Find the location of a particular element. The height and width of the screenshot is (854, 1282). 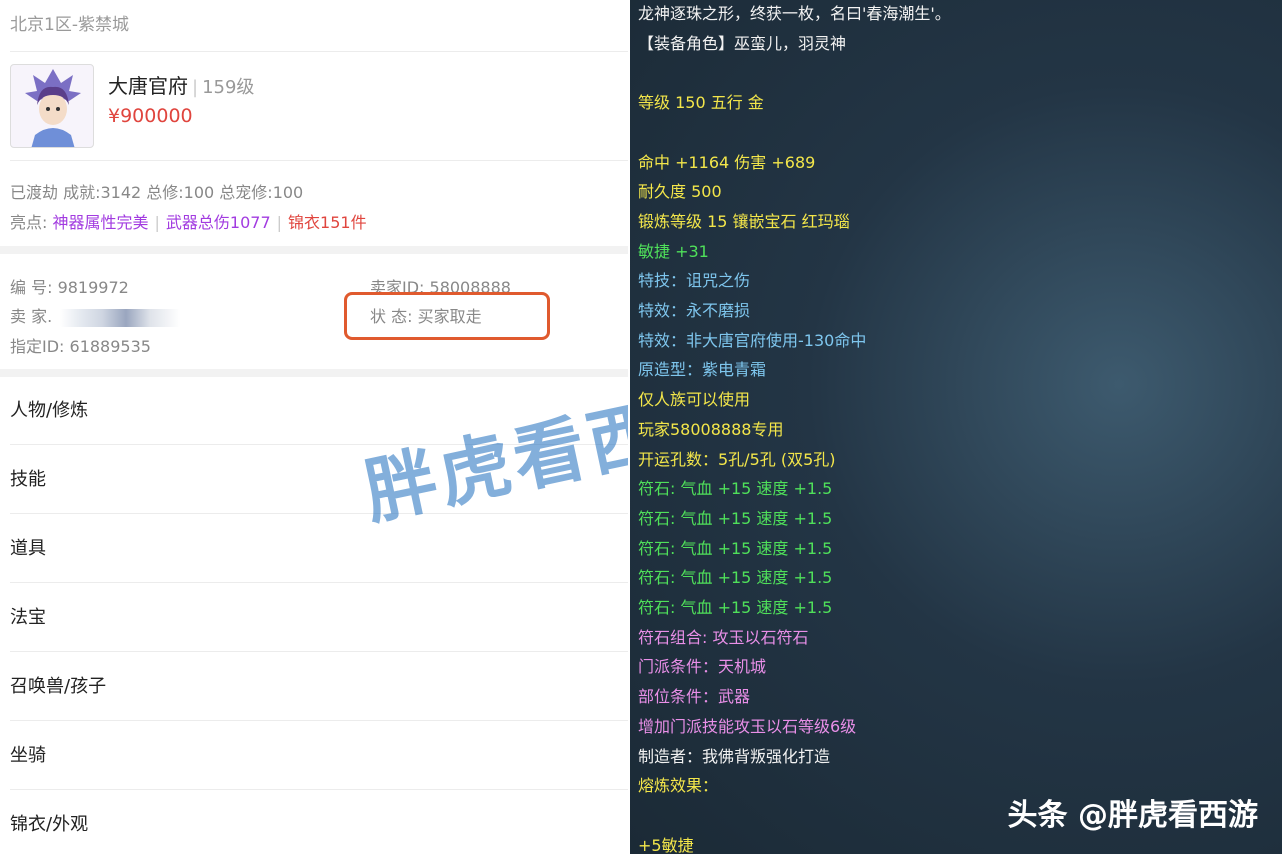

menu-item-skills: 技能 is located at coordinates (319, 480).